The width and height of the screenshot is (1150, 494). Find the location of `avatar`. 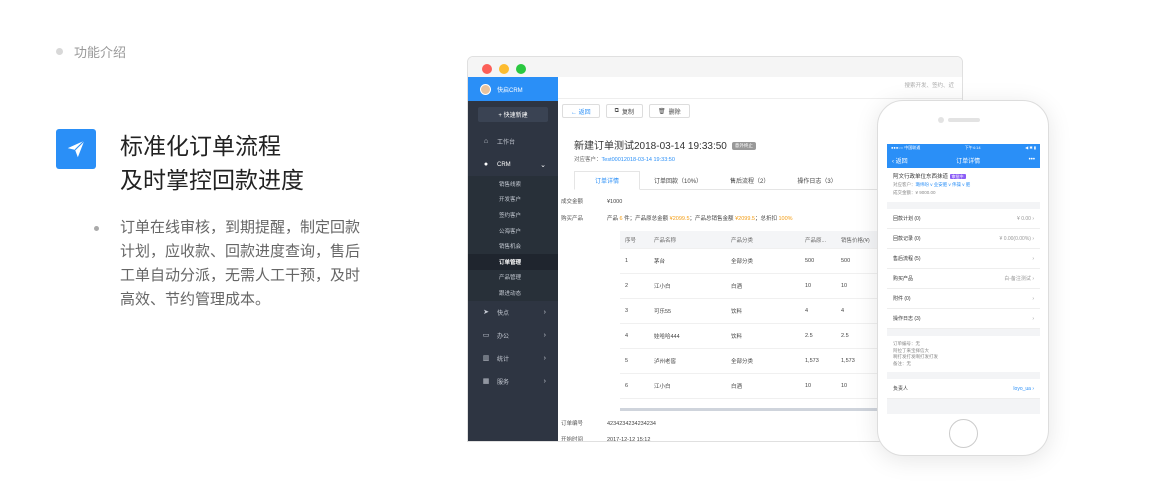

avatar is located at coordinates (485, 89).